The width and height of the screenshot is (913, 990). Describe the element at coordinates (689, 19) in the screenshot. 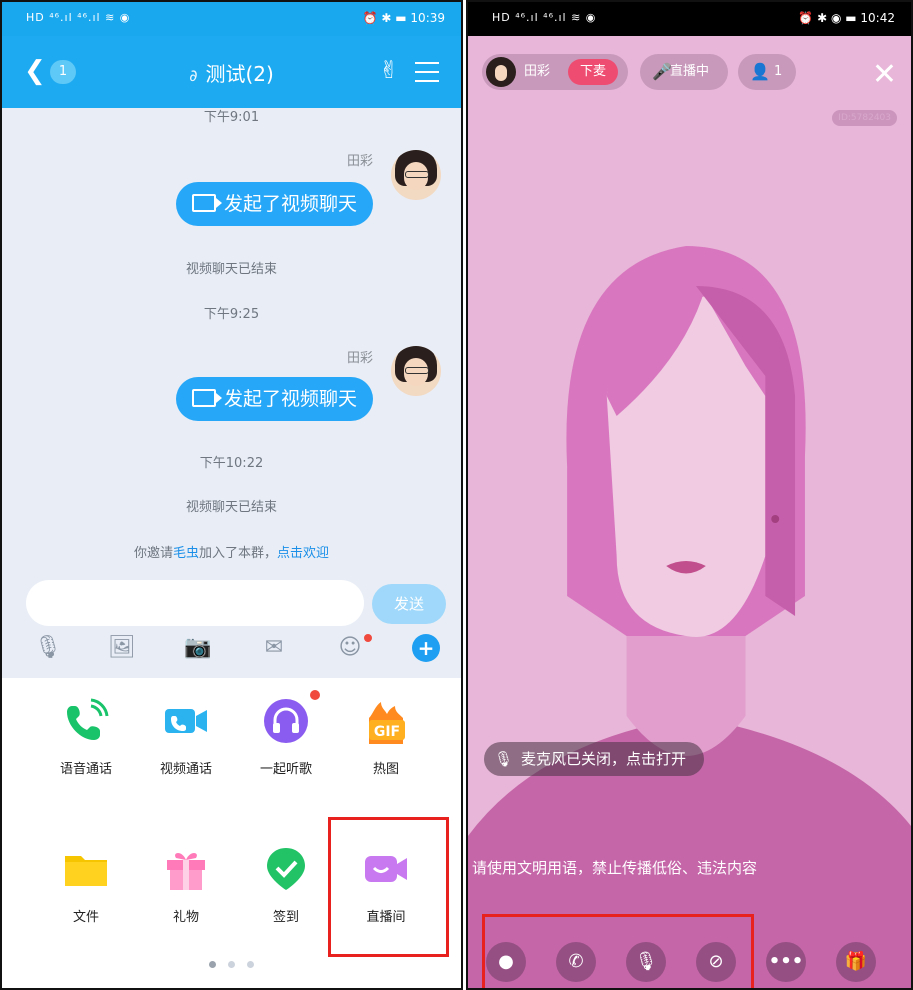

I see `status-bar: HD ⁴⁶.ıl ⁴⁶.ıl ≋ ◉ ⏰ ✱ ◉ ▬ 10:42` at that location.